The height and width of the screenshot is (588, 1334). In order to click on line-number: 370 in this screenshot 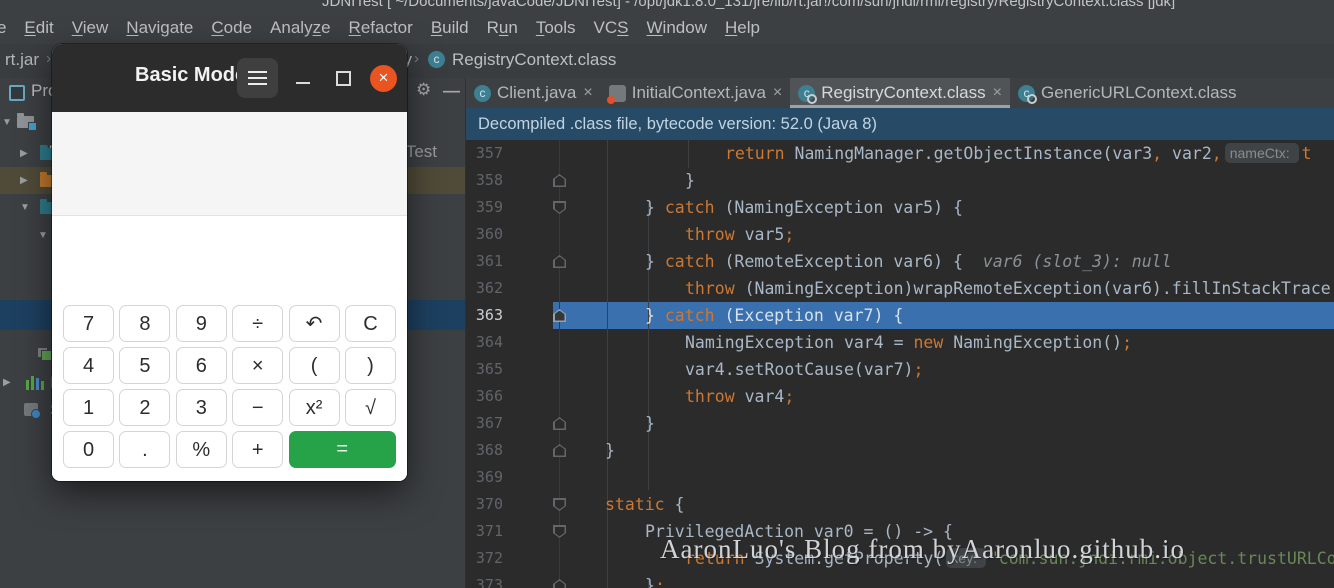, I will do `click(489, 504)`.